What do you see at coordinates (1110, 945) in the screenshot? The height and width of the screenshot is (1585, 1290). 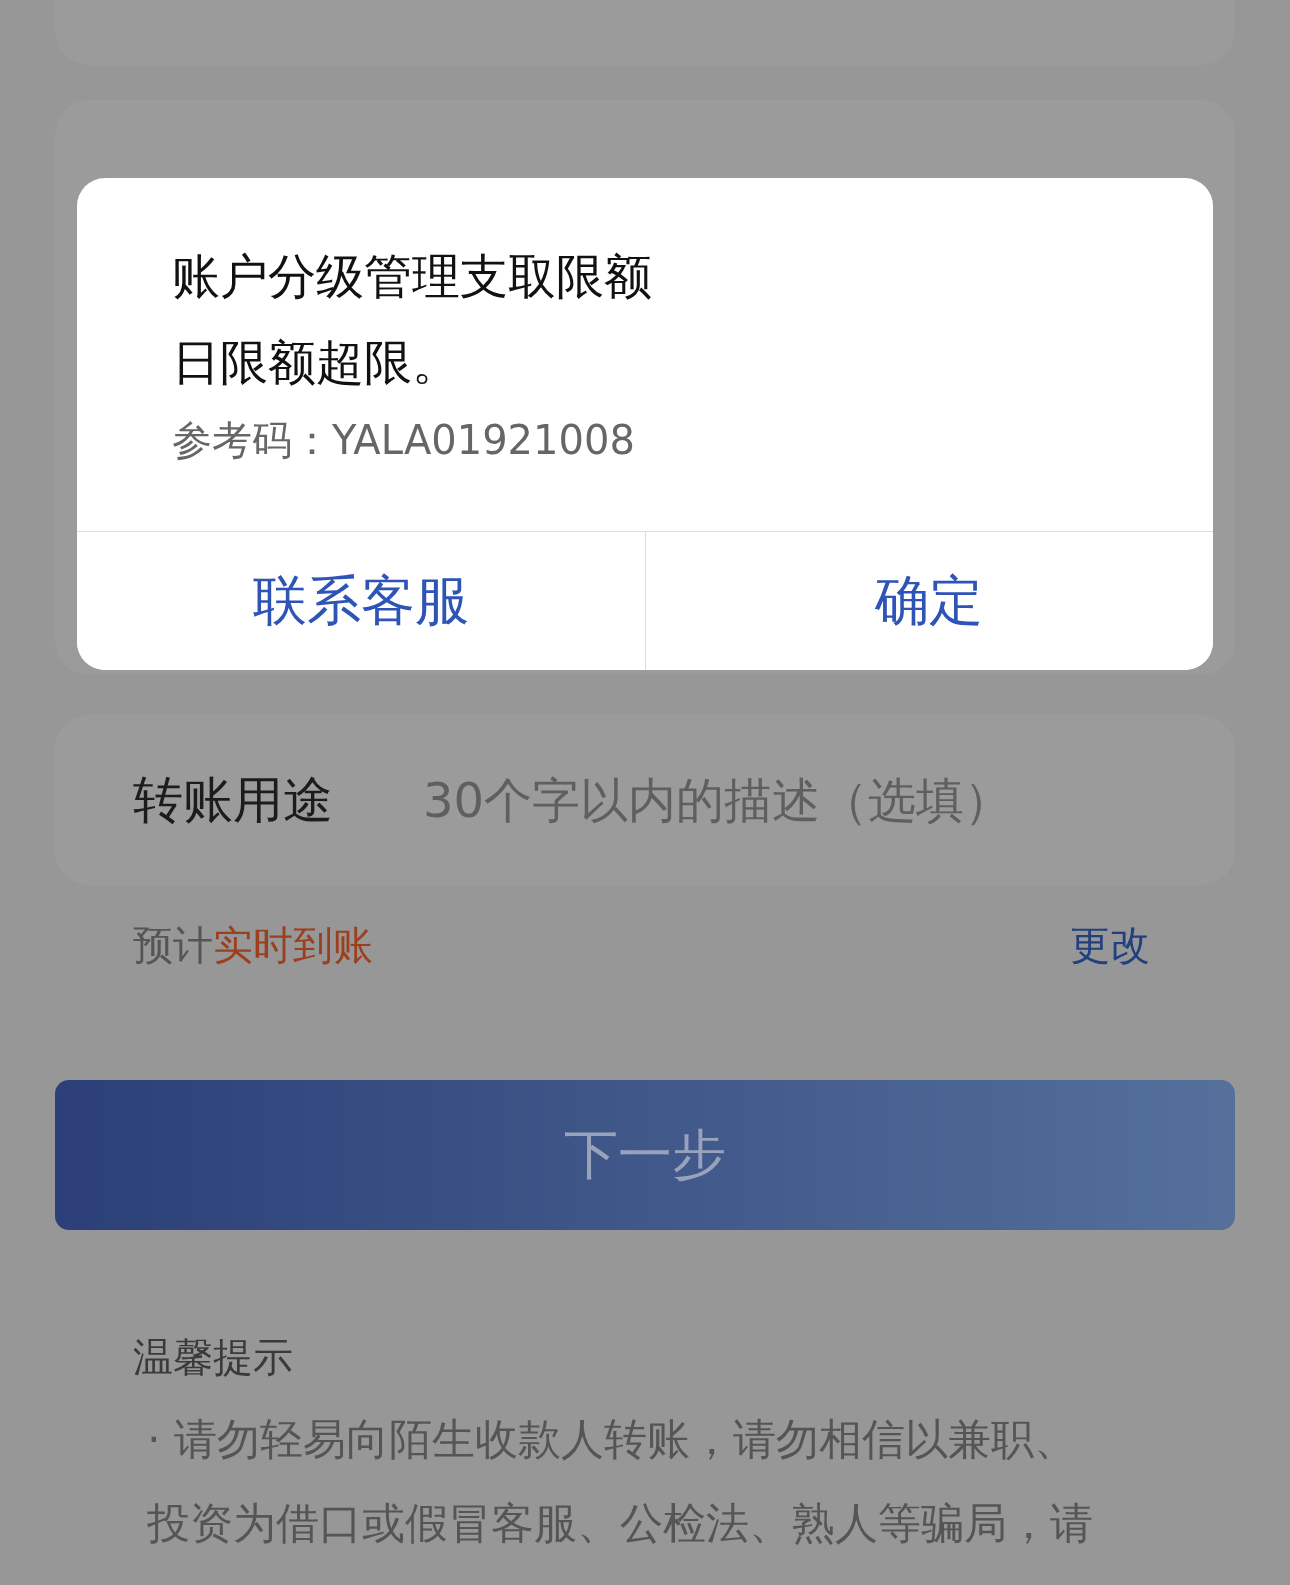 I see `change-link: 更改` at bounding box center [1110, 945].